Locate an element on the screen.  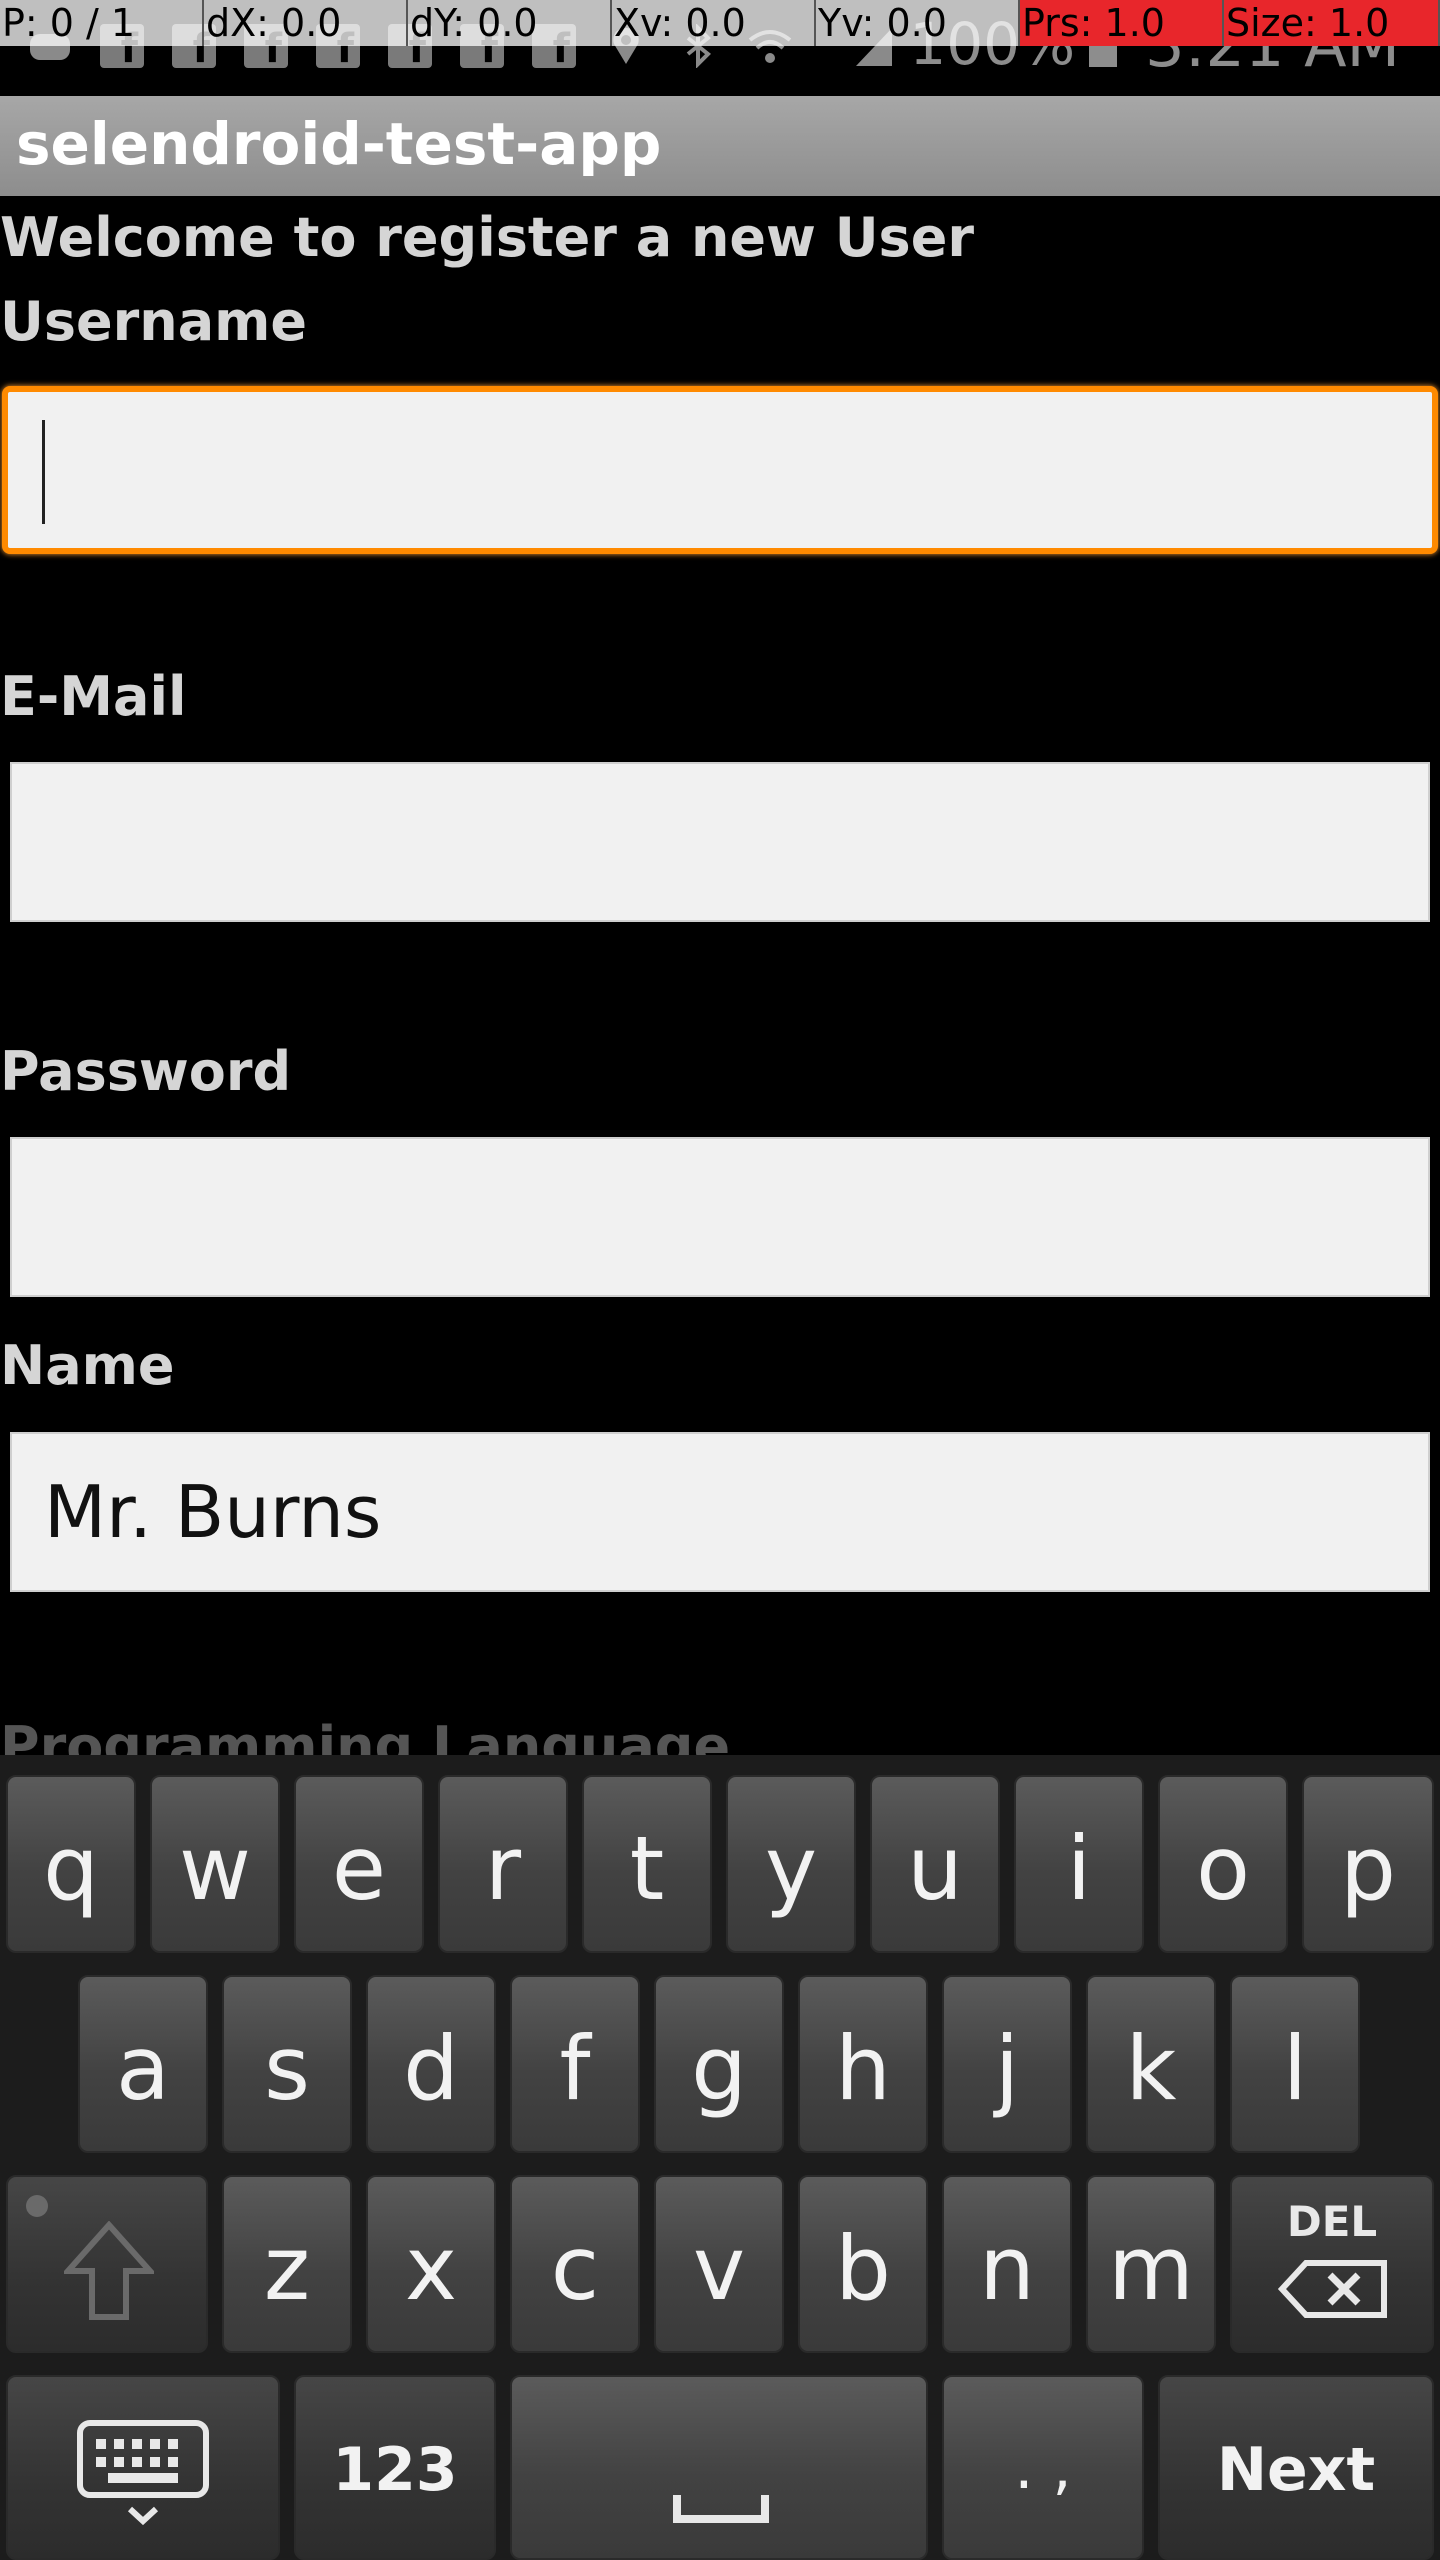
key-label: n is located at coordinates (1007, 2268).